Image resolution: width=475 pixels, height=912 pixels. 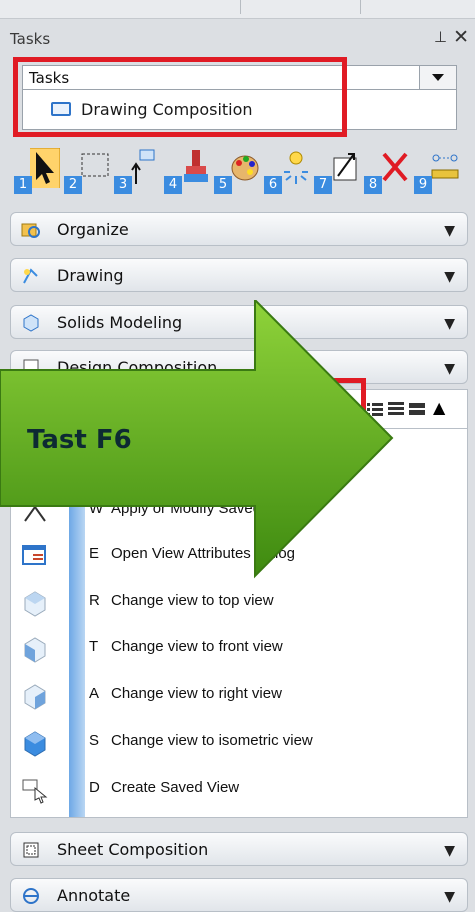 I want to click on list-item: R Change view to top view, so click(x=239, y=603).